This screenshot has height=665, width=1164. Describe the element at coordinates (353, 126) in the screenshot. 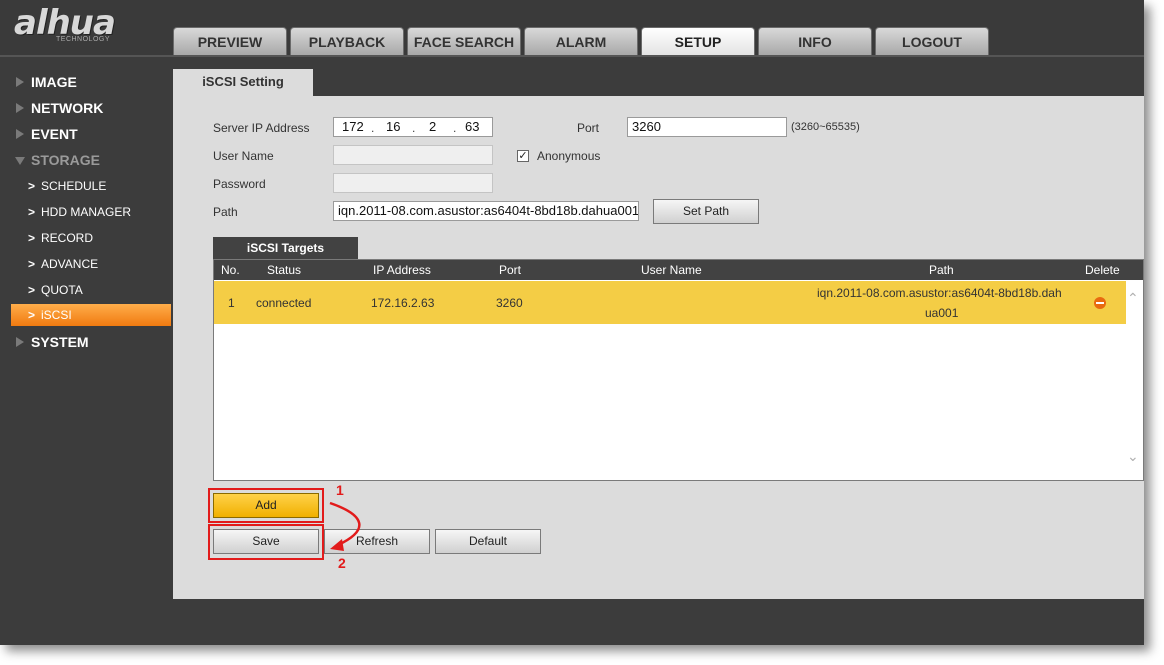

I see `ip-octet-1: 172` at that location.